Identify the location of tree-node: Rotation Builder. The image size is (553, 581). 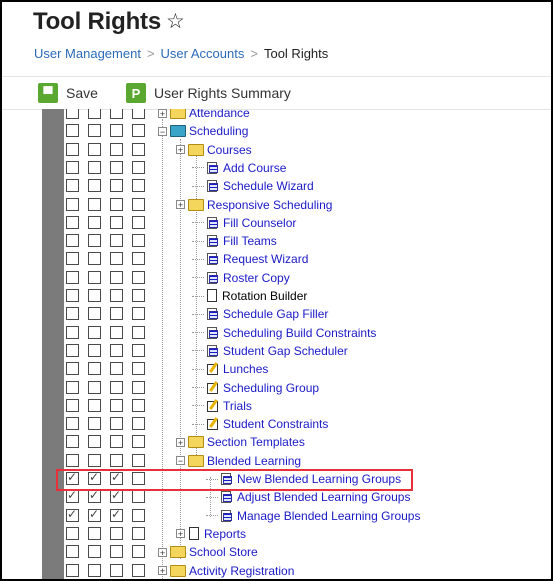
(249, 296).